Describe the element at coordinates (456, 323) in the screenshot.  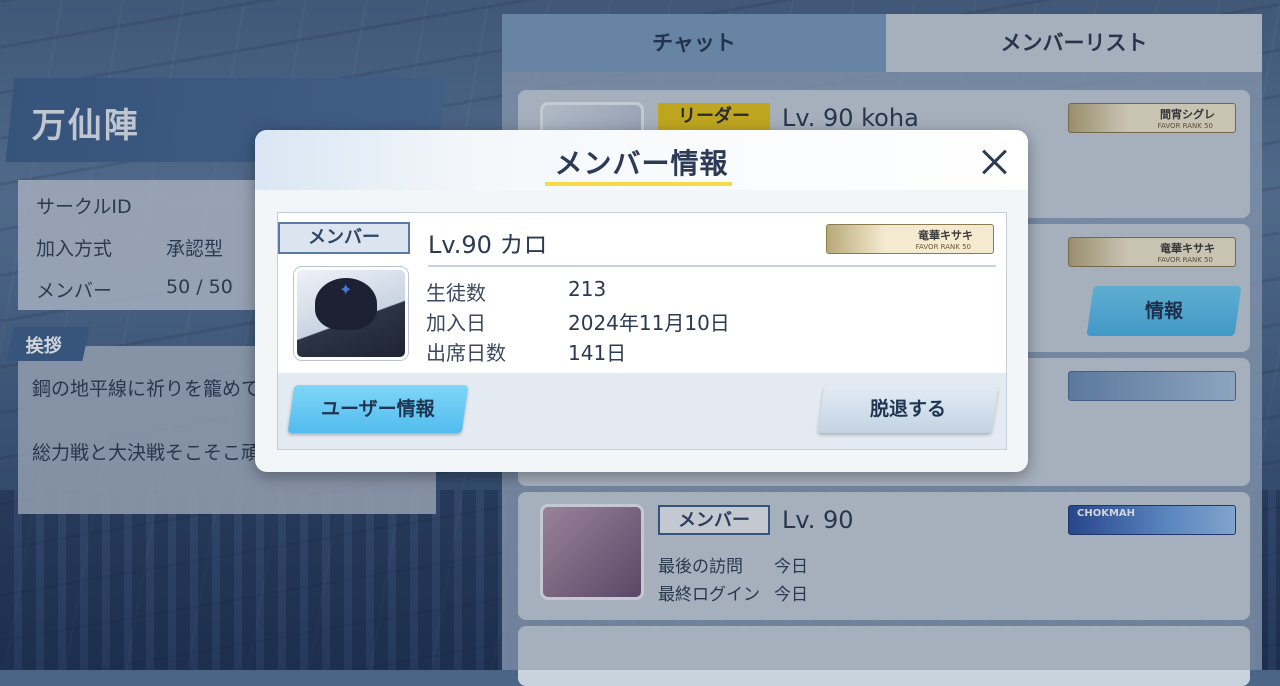
I see `join-date-label: 加入日` at that location.